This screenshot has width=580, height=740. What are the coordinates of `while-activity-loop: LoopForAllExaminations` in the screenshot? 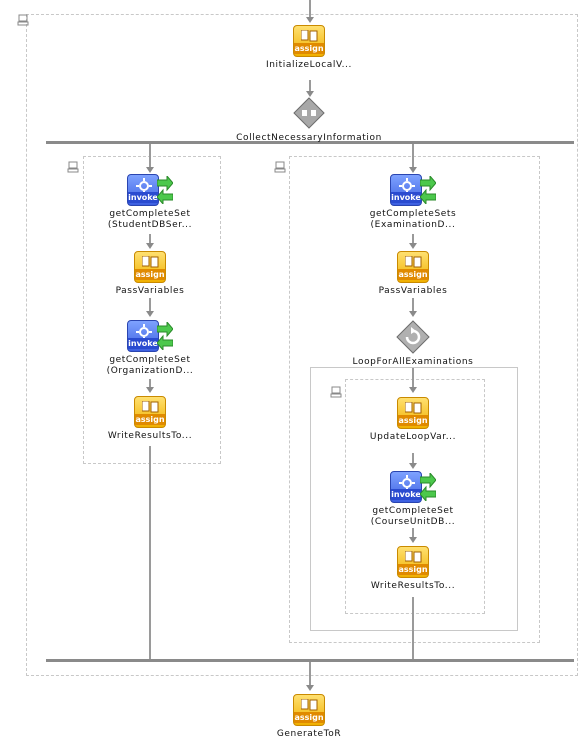 It's located at (413, 344).